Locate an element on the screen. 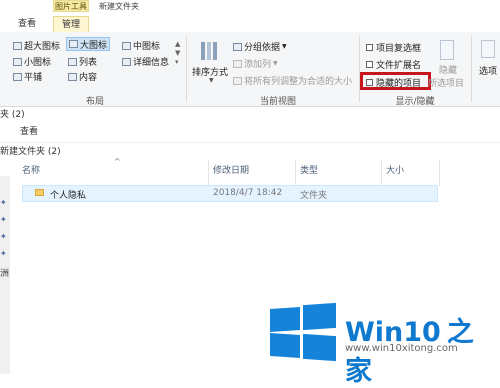  nav-label: 洲 is located at coordinates (5, 274).